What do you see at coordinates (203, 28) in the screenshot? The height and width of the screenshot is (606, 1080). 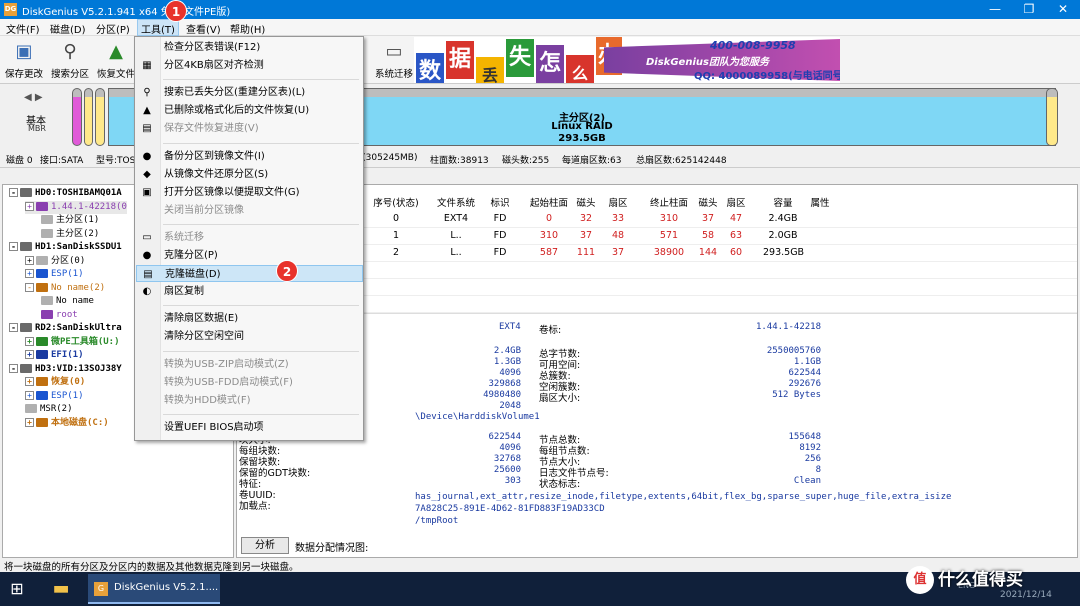 I see `menu-view: 查看(V)` at bounding box center [203, 28].